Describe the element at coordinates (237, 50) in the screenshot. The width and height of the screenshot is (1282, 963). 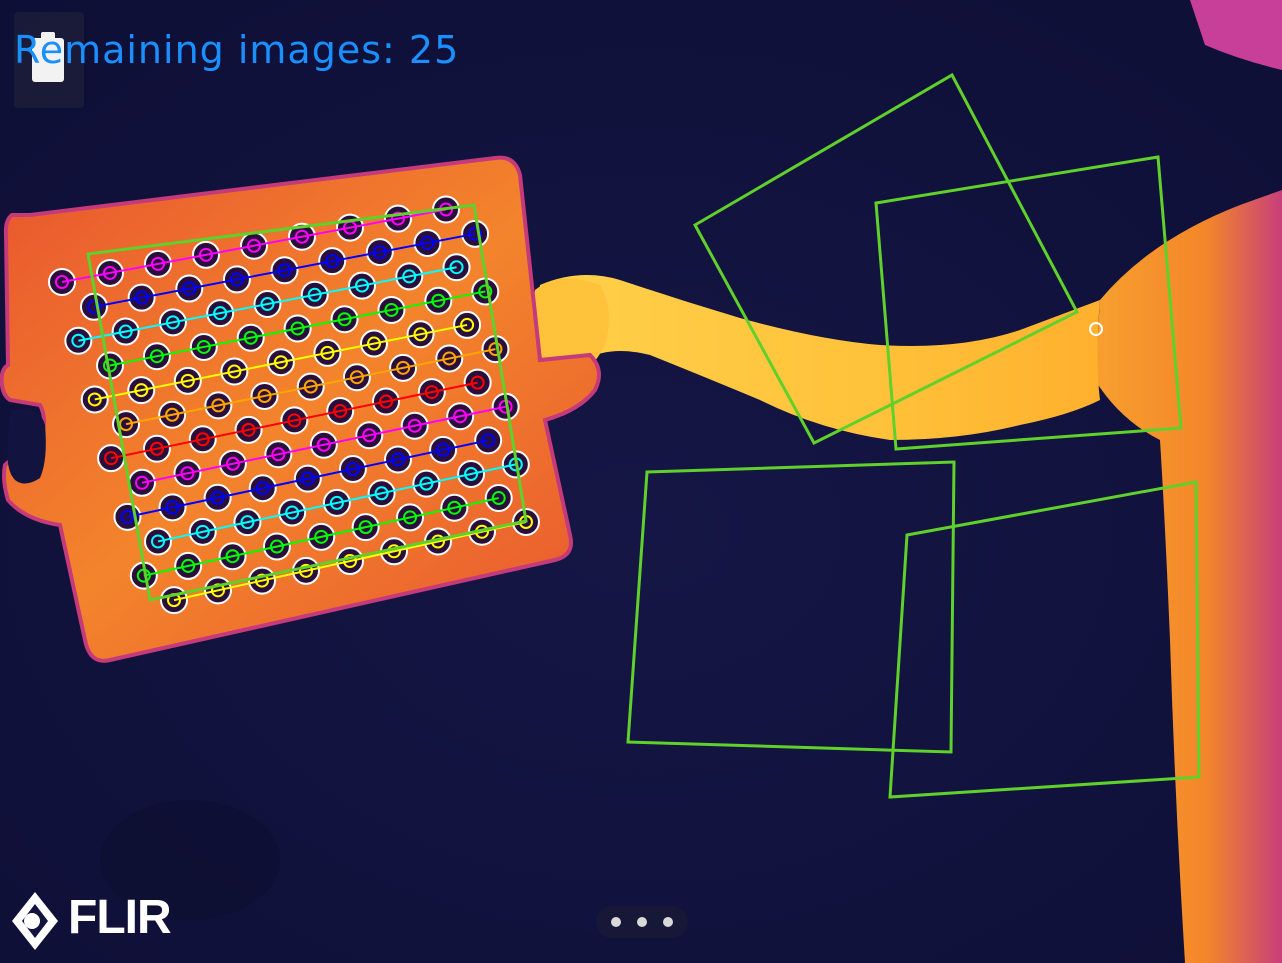
I see `remaining-images-label: Remaining images: 25` at that location.